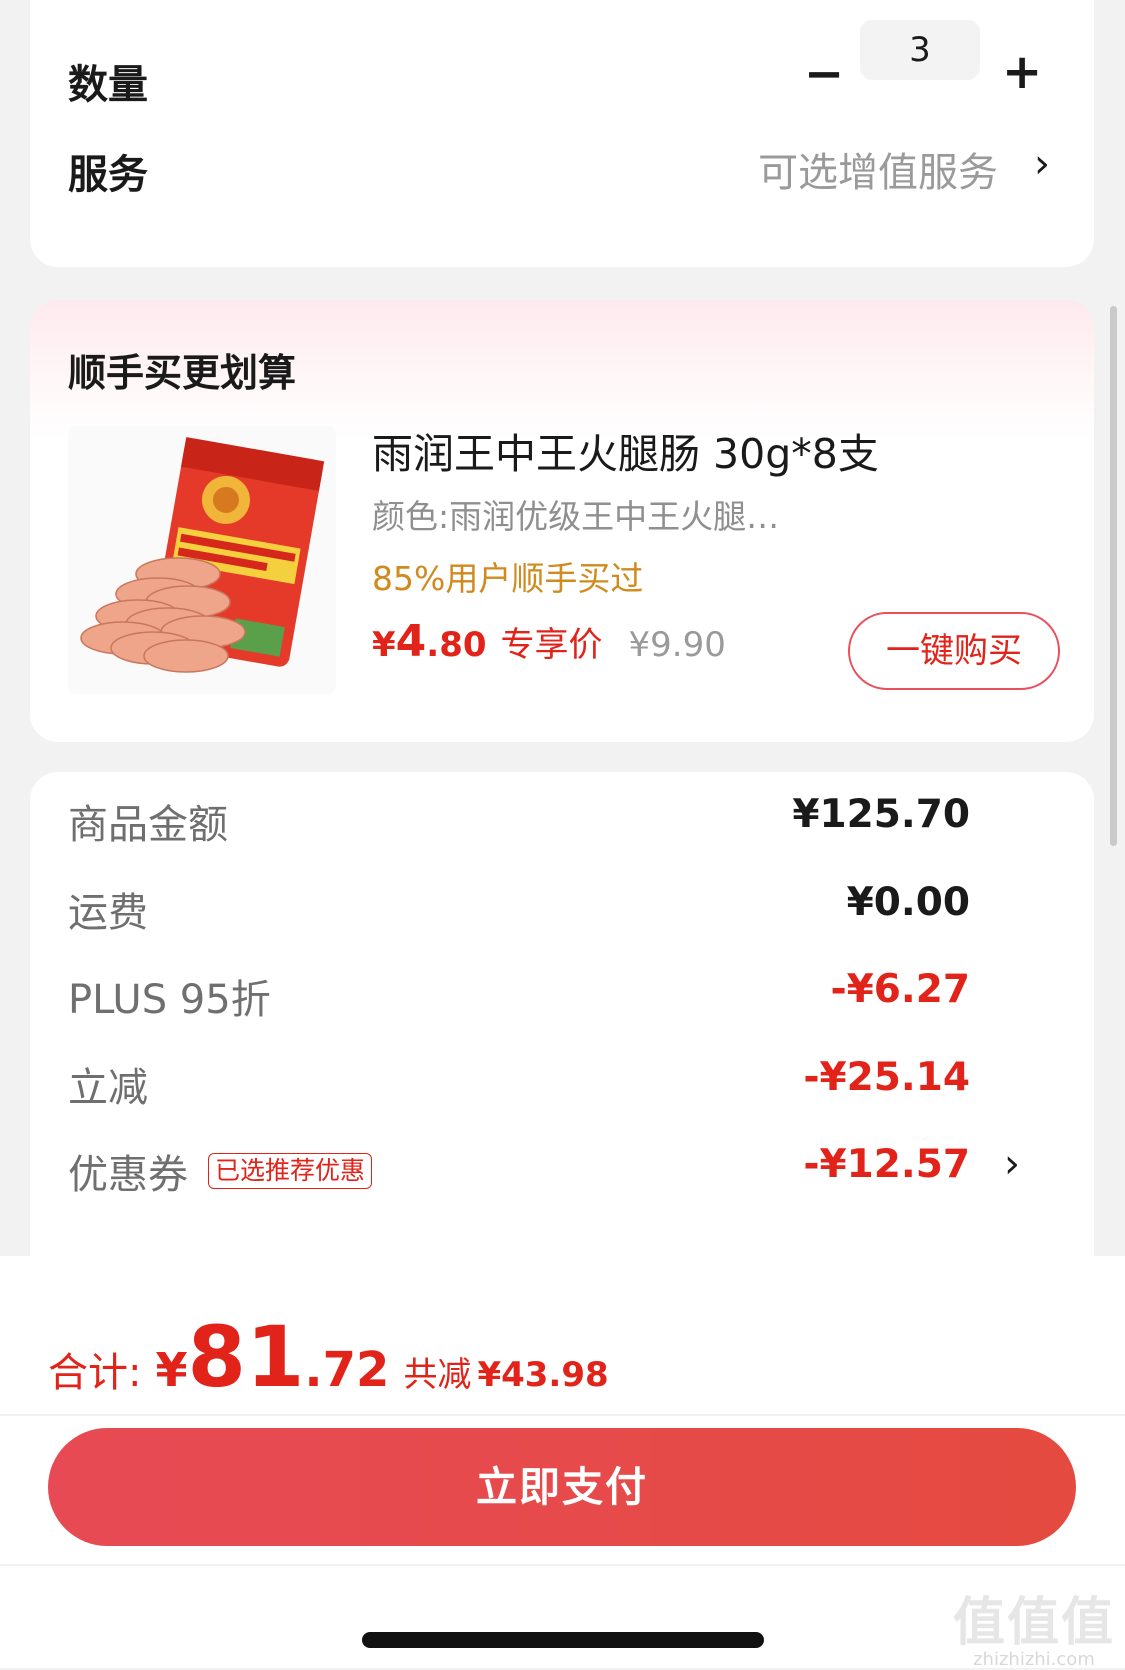  What do you see at coordinates (543, 1375) in the screenshot?
I see `total-saving-value: ¥43.98` at bounding box center [543, 1375].